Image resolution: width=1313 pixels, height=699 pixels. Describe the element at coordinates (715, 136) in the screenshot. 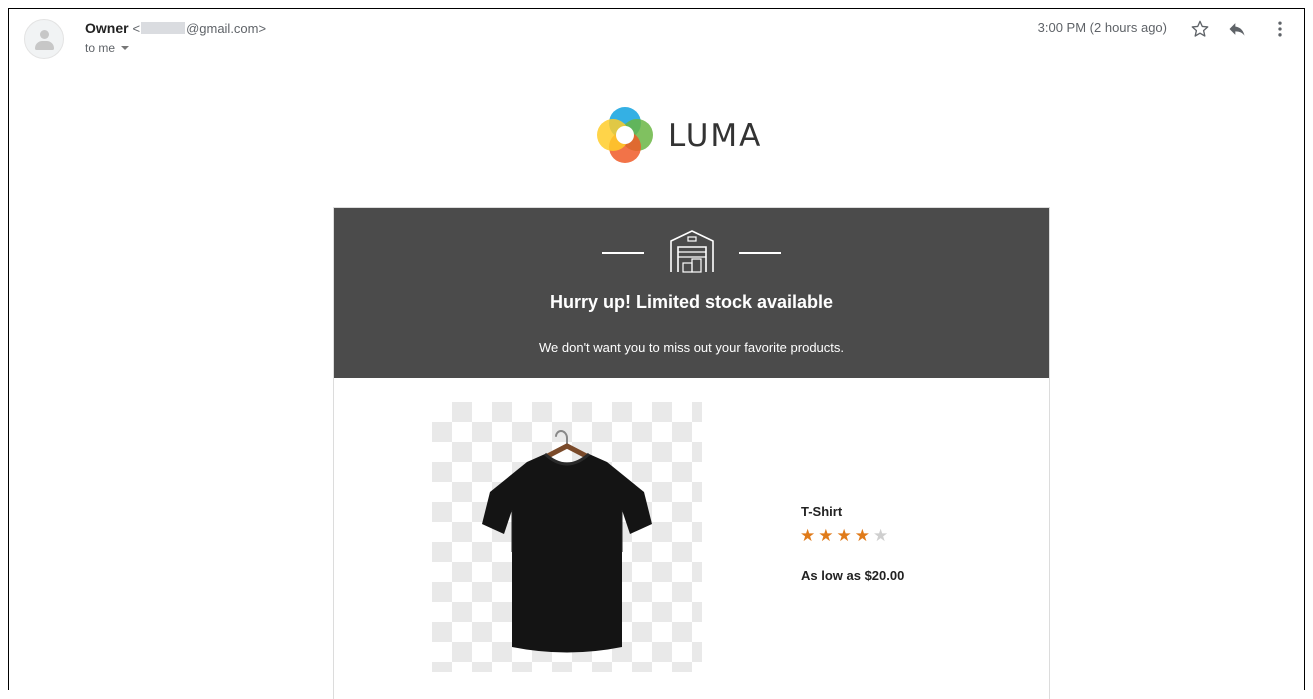

I see `logo-text: LUMA` at that location.